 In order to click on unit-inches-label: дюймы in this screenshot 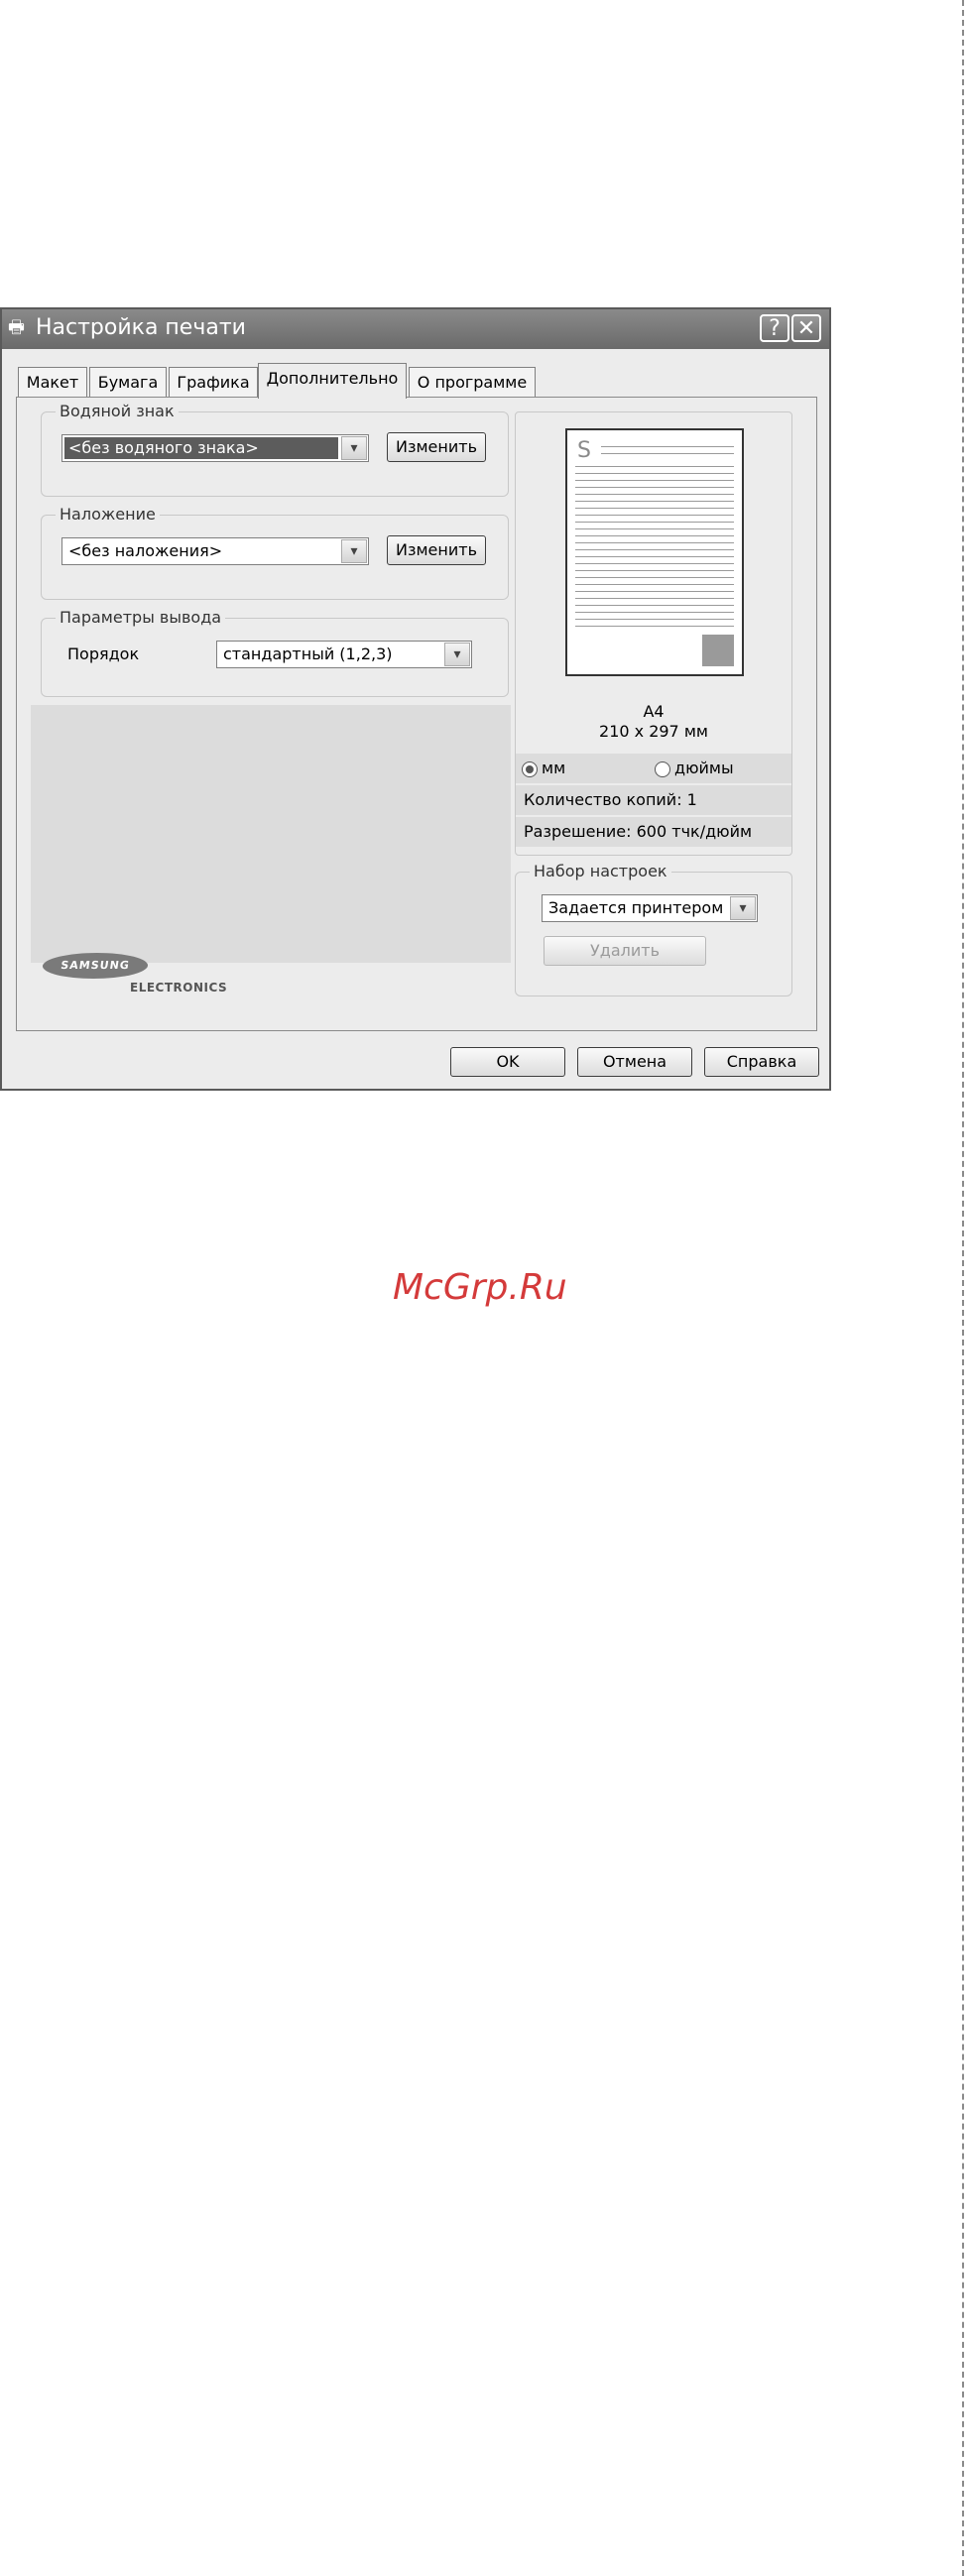, I will do `click(704, 768)`.